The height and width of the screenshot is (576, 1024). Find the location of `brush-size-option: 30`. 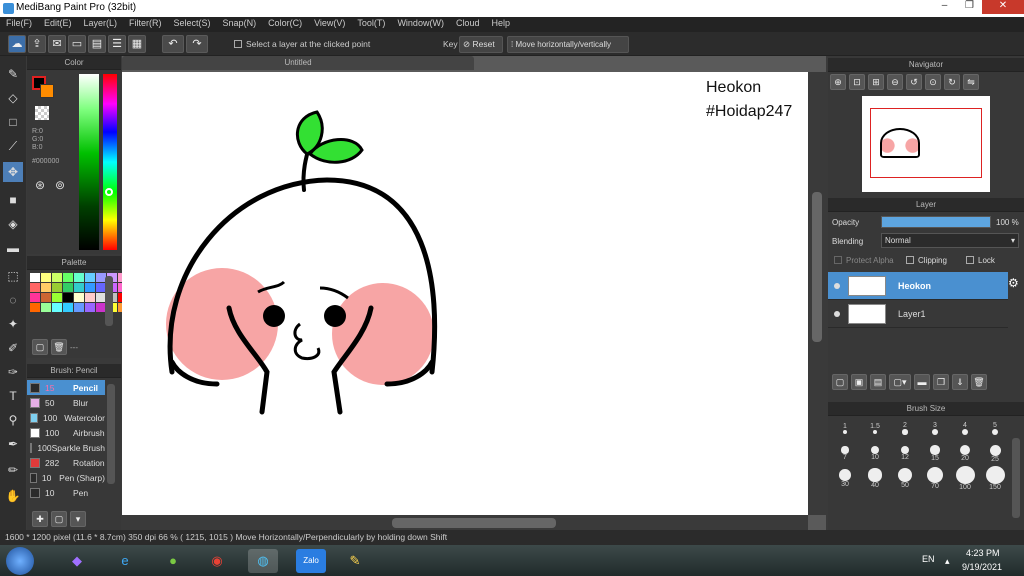

brush-size-option: 30 is located at coordinates (845, 478).